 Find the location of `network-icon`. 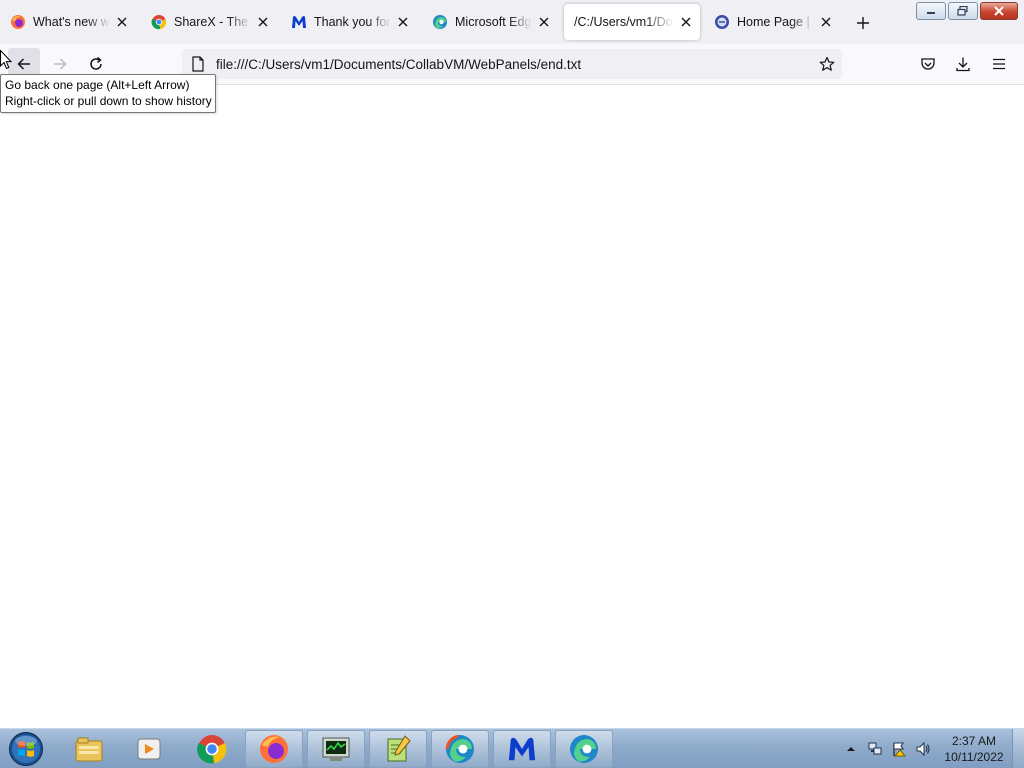

network-icon is located at coordinates (875, 749).